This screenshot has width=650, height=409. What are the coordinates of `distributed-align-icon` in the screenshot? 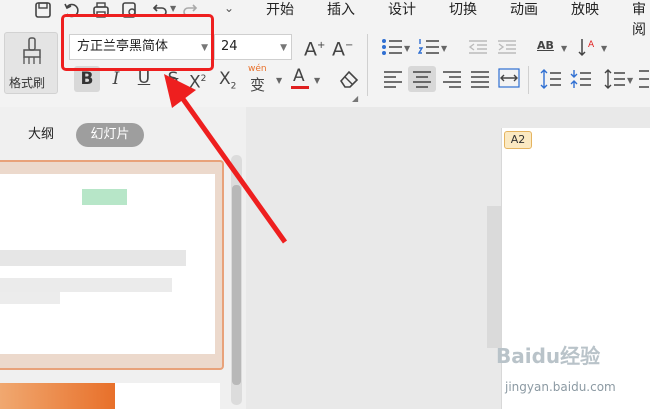 It's located at (509, 78).